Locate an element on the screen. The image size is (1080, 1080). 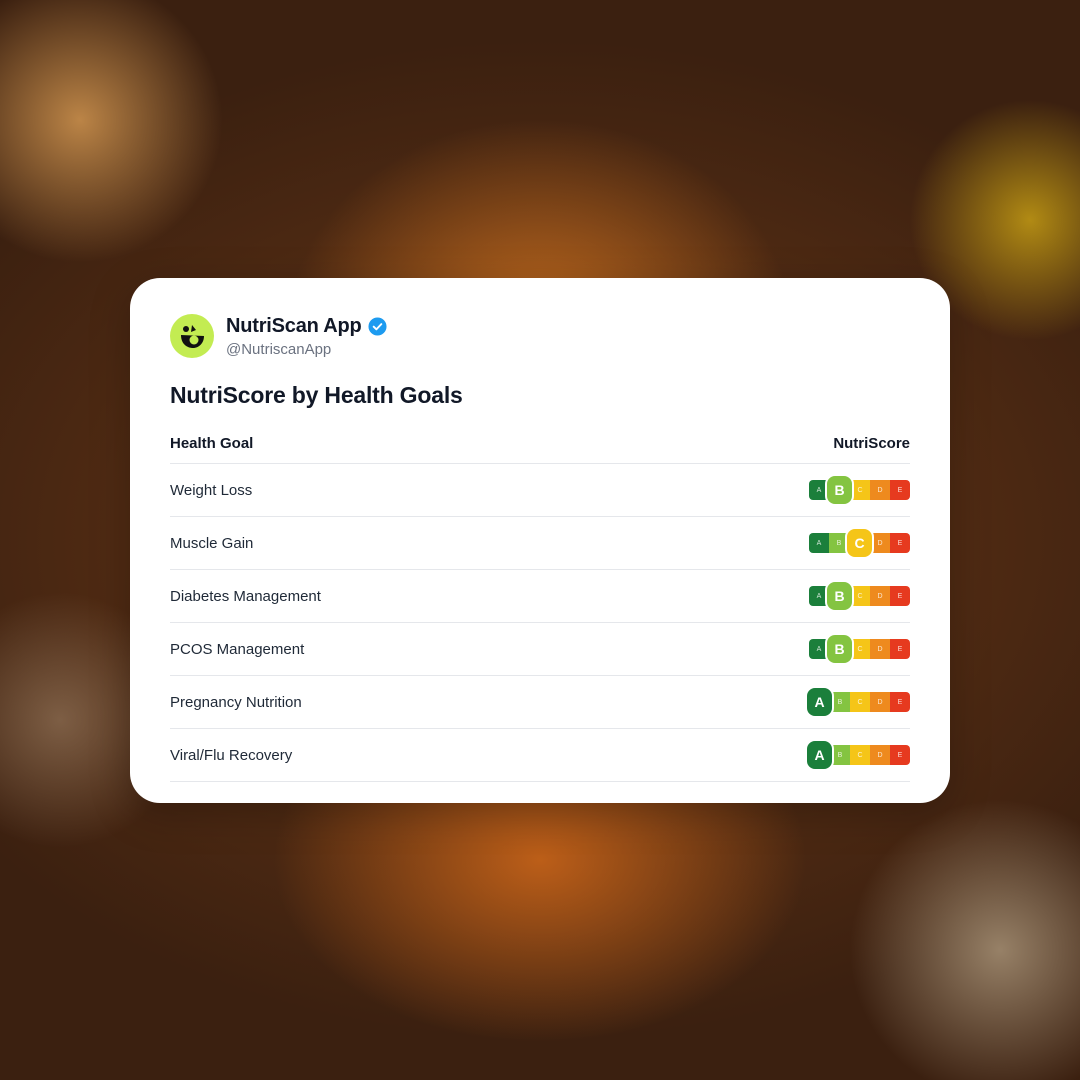
account-handle: @NutriscanApp is located at coordinates (306, 349).